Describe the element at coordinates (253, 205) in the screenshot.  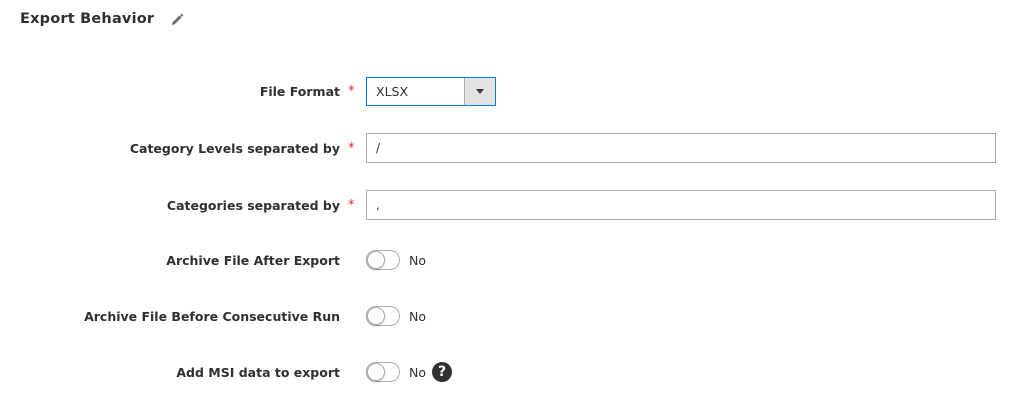
I see `categories-separator-label: Categories separated by` at that location.